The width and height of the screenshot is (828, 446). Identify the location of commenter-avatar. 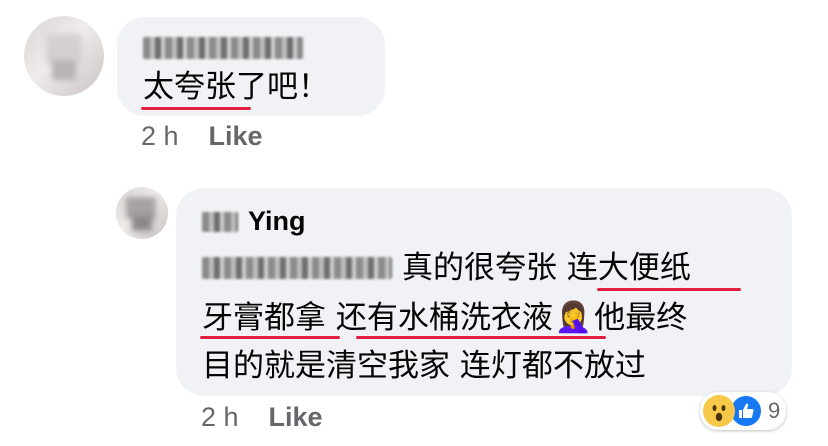
(64, 56).